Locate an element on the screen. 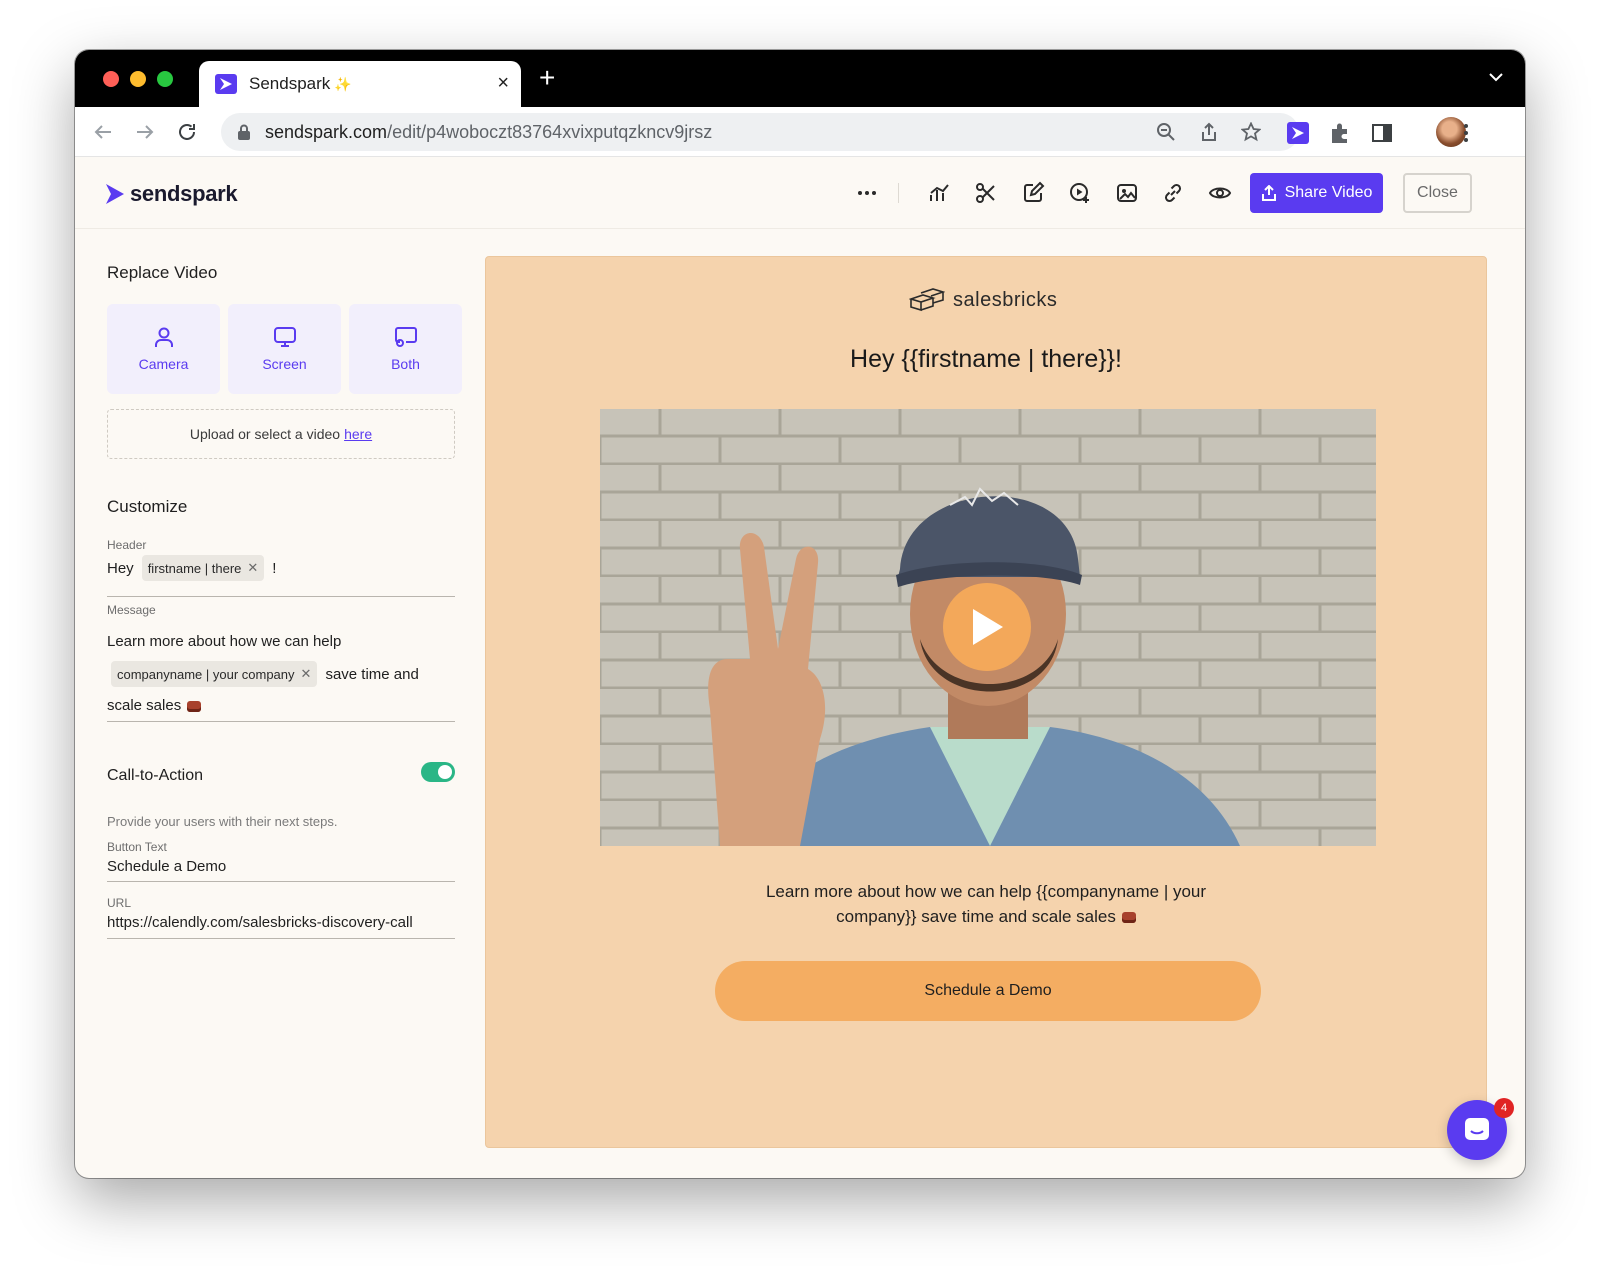  companyname-variable-chip: companyname | your company ✕ is located at coordinates (214, 674).